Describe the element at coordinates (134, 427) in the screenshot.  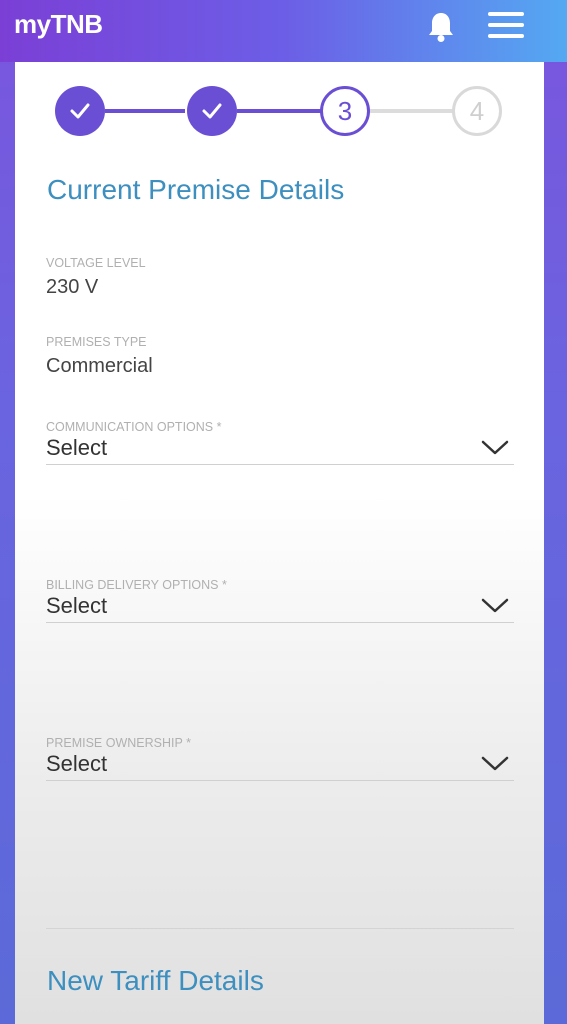
I see `communication-options-label: COMMUNICATION OPTIONS *` at that location.